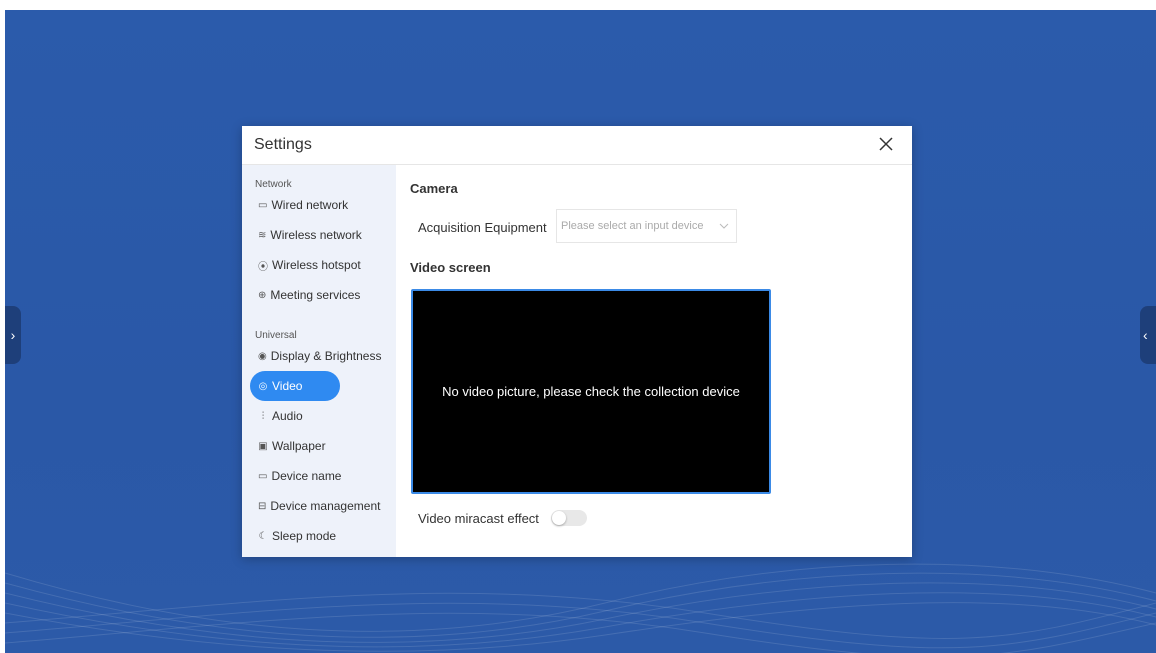  What do you see at coordinates (299, 446) in the screenshot?
I see `sidebar-item-label: Wallpaper` at bounding box center [299, 446].